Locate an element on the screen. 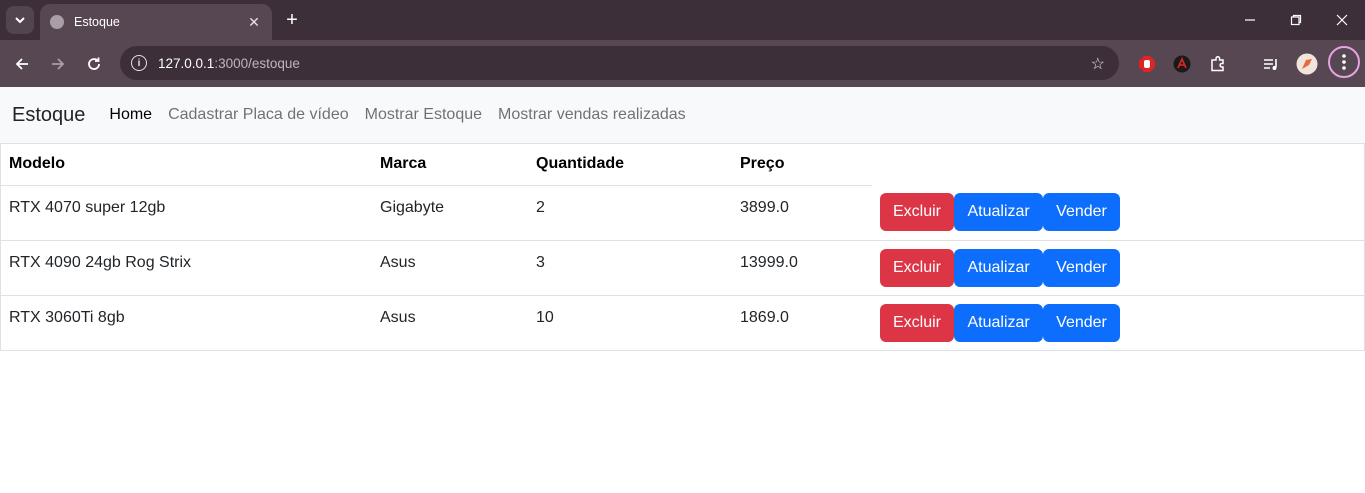 This screenshot has width=1365, height=493. tab-search-button is located at coordinates (20, 20).